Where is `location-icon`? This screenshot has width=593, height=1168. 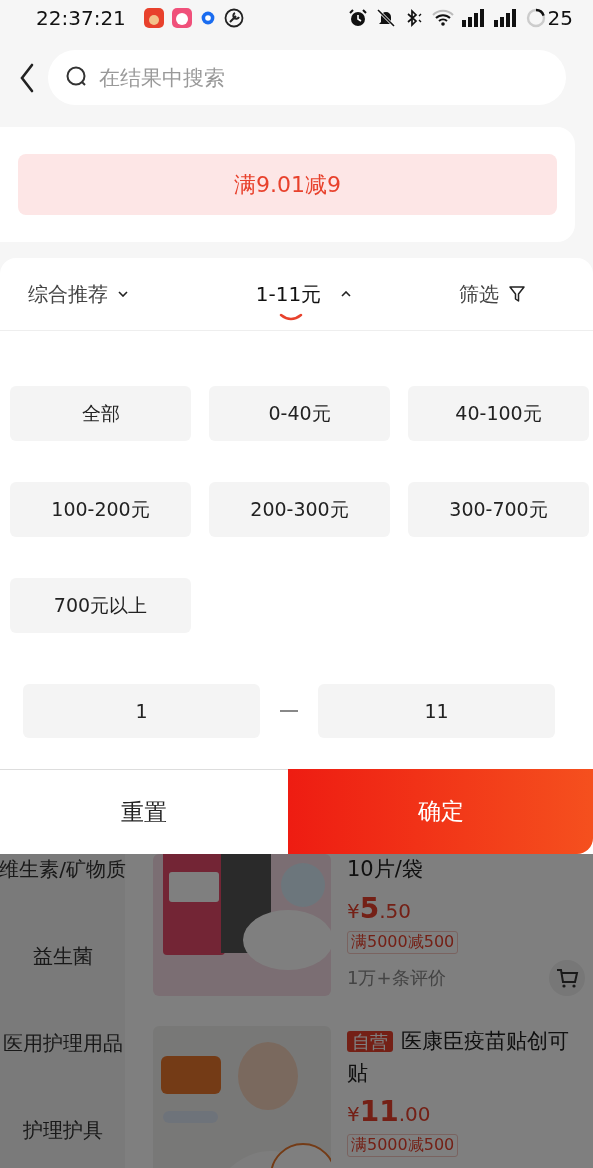 location-icon is located at coordinates (207, 18).